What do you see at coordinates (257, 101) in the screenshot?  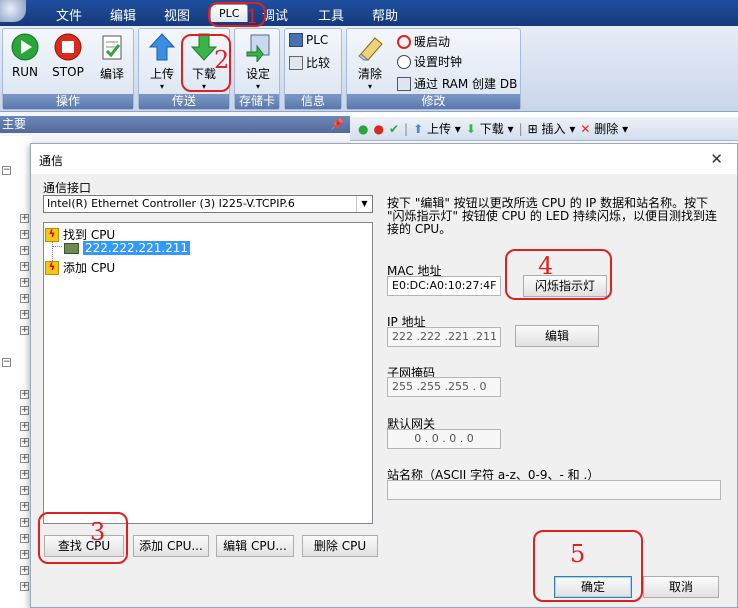 I see `ribbon-group-label: 存储卡` at bounding box center [257, 101].